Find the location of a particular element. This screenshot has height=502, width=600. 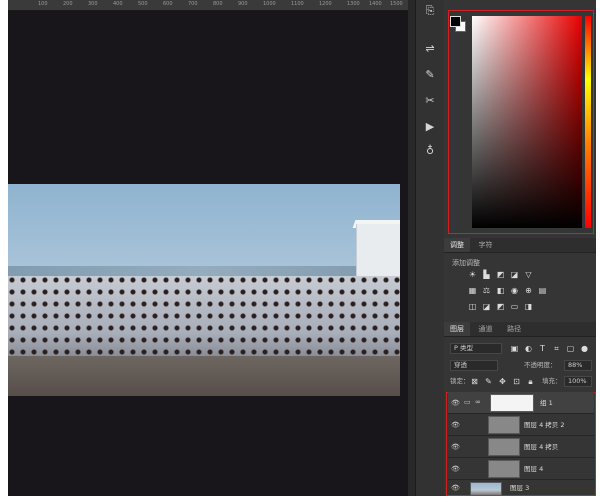

ruler-tick: 1300 is located at coordinates (353, 4).